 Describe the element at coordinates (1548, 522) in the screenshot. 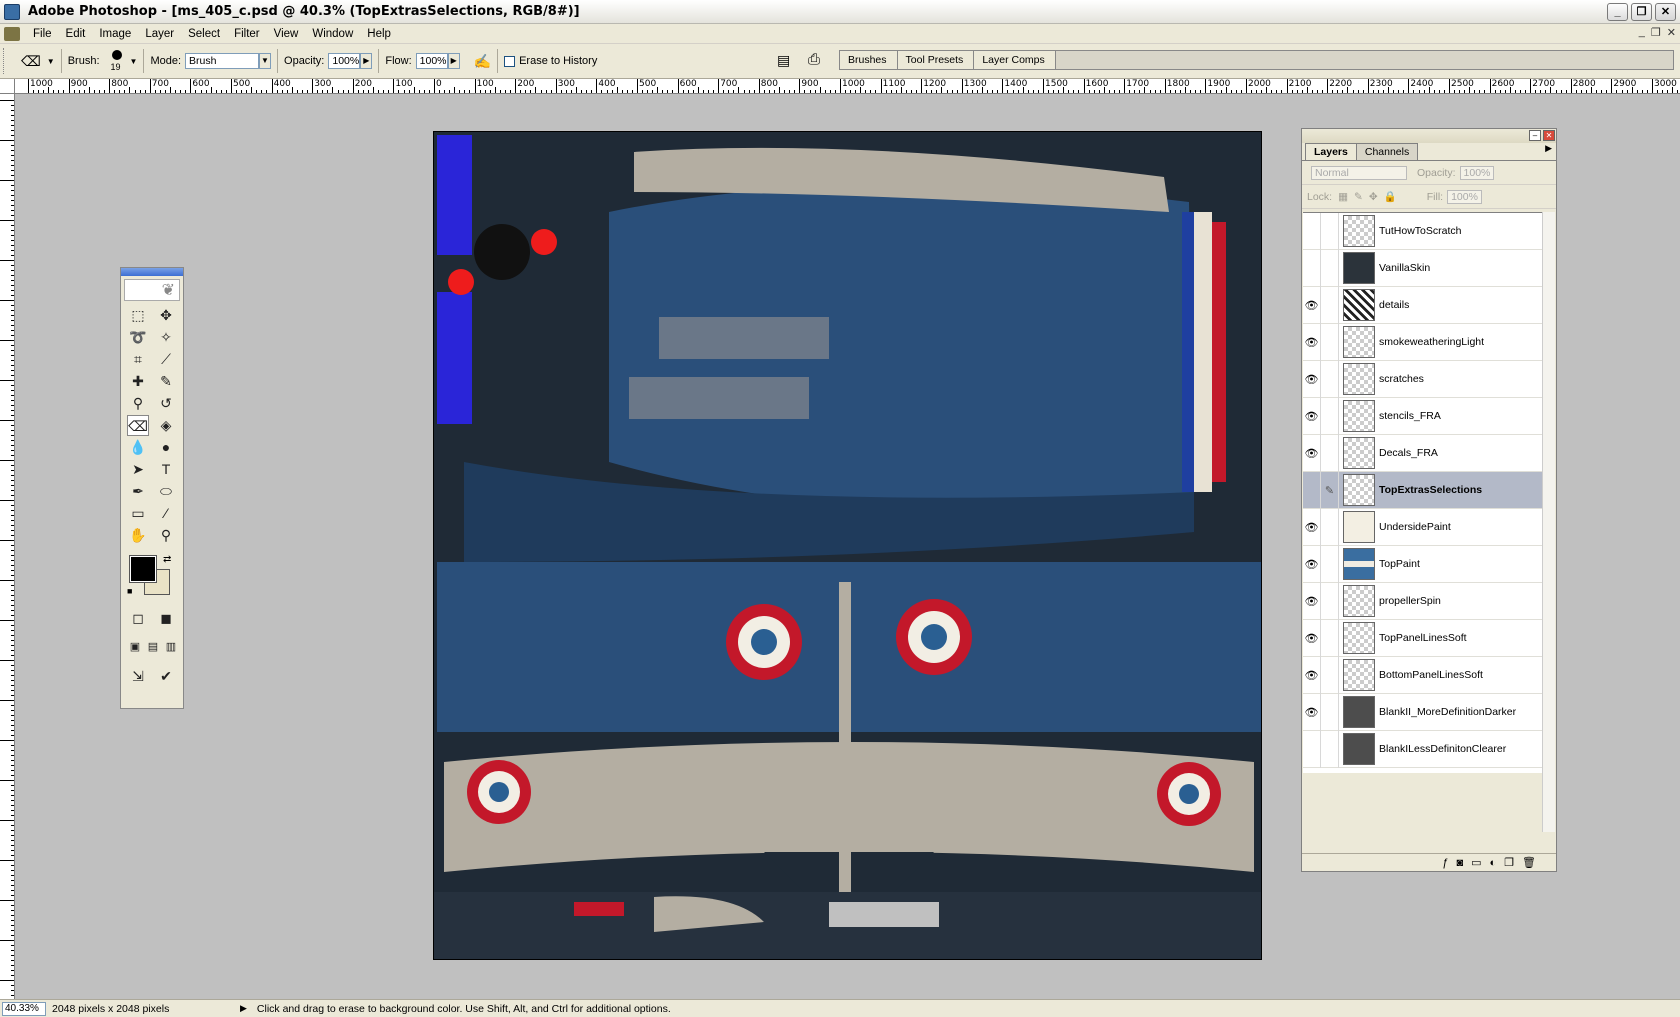

I see `layers-scrollbar` at that location.